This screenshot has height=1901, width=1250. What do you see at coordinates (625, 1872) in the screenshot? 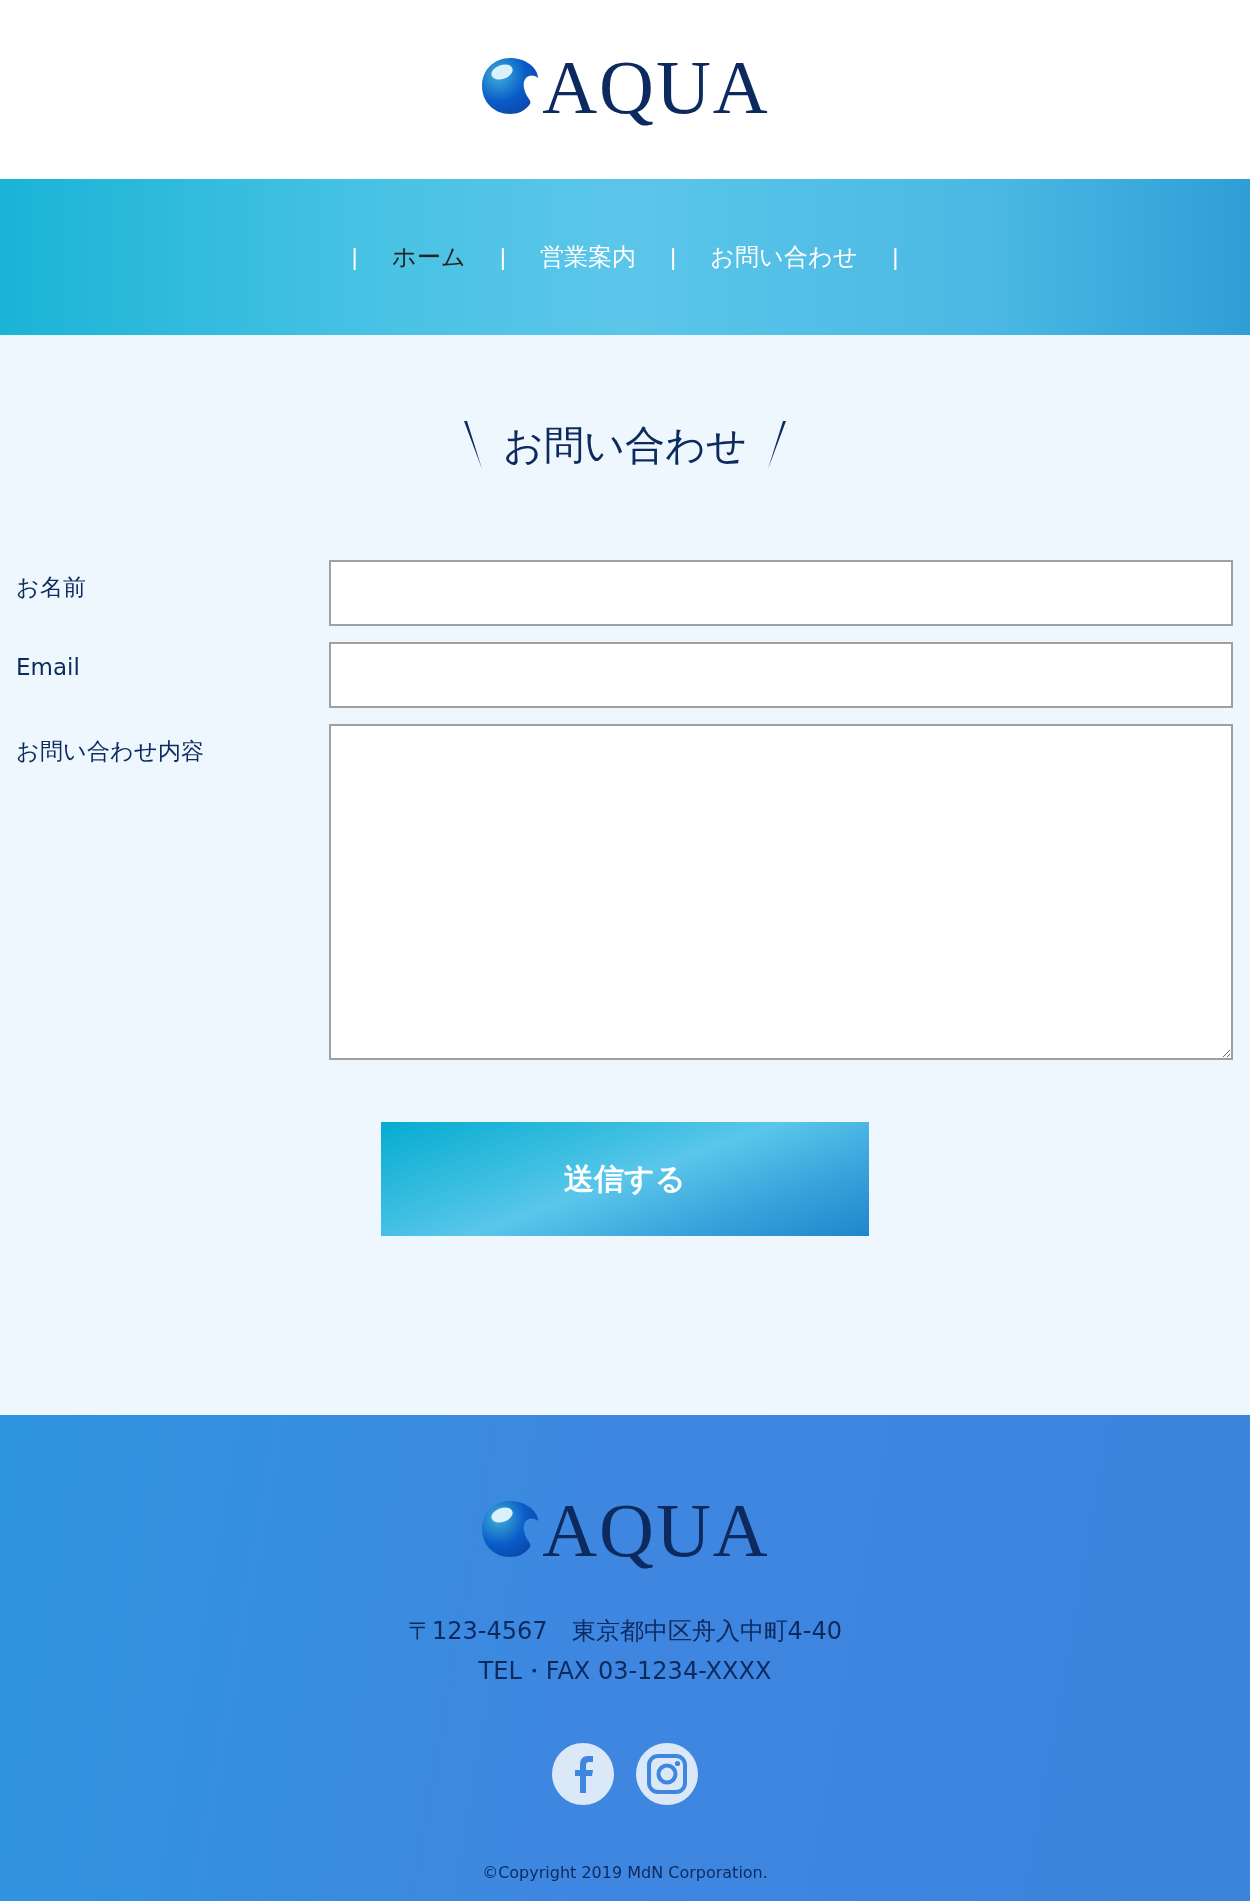
I see `copyright-text: ©Copyright 2019 MdN Corporation.` at bounding box center [625, 1872].